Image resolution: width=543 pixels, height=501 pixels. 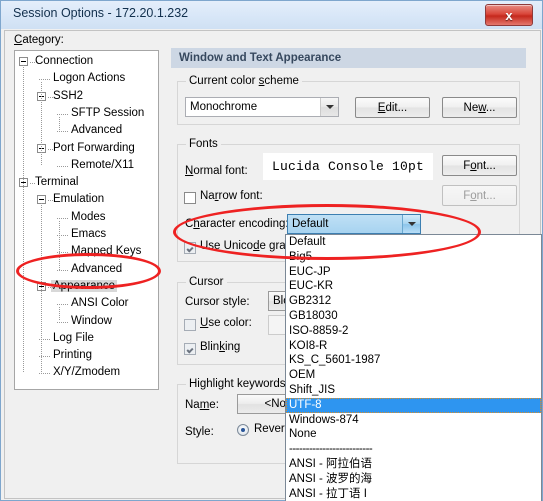 What do you see at coordinates (190, 349) in the screenshot?
I see `cursor-blinking-checkbox` at bounding box center [190, 349].